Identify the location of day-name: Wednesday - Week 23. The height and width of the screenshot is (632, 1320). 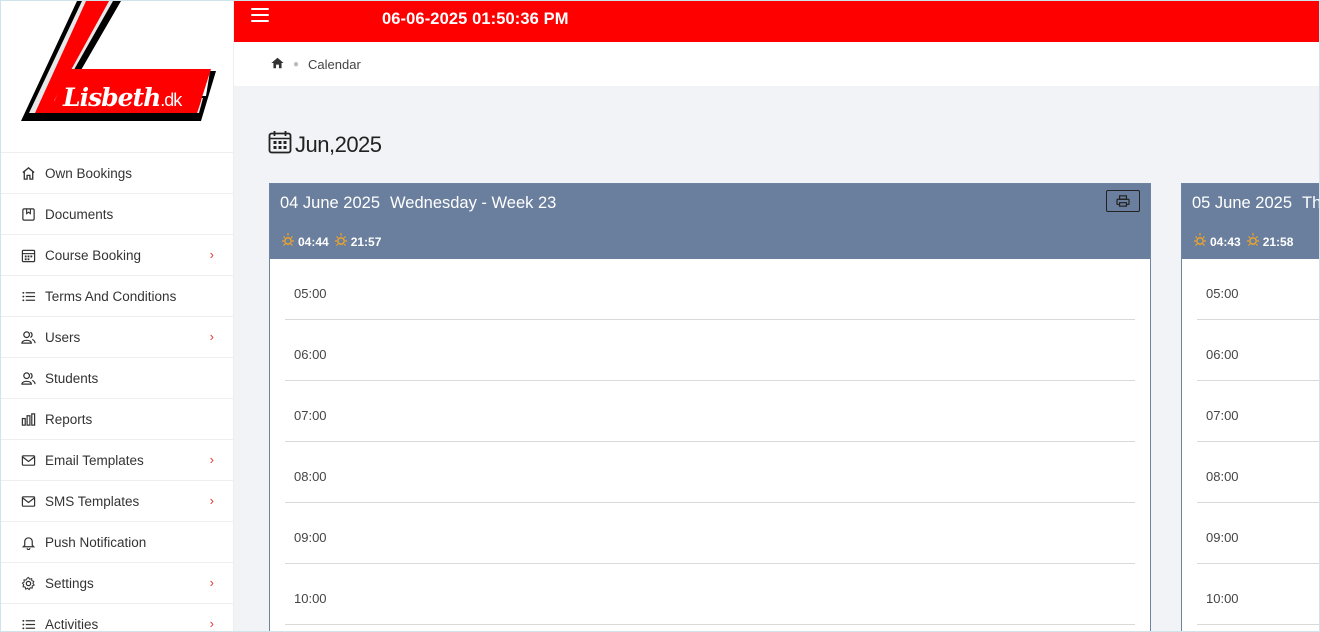
(473, 203).